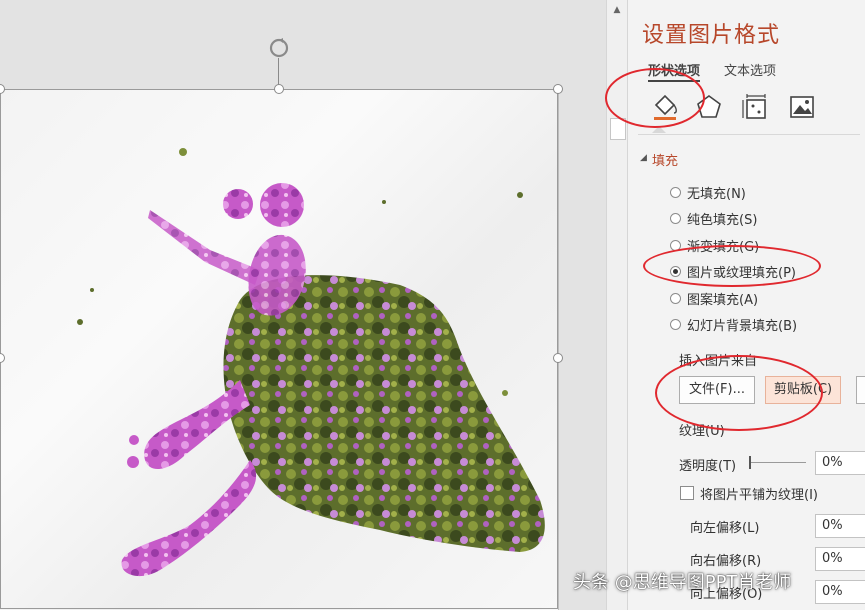 Image resolution: width=865 pixels, height=610 pixels. I want to click on radio-label: 无填充(N), so click(716, 194).